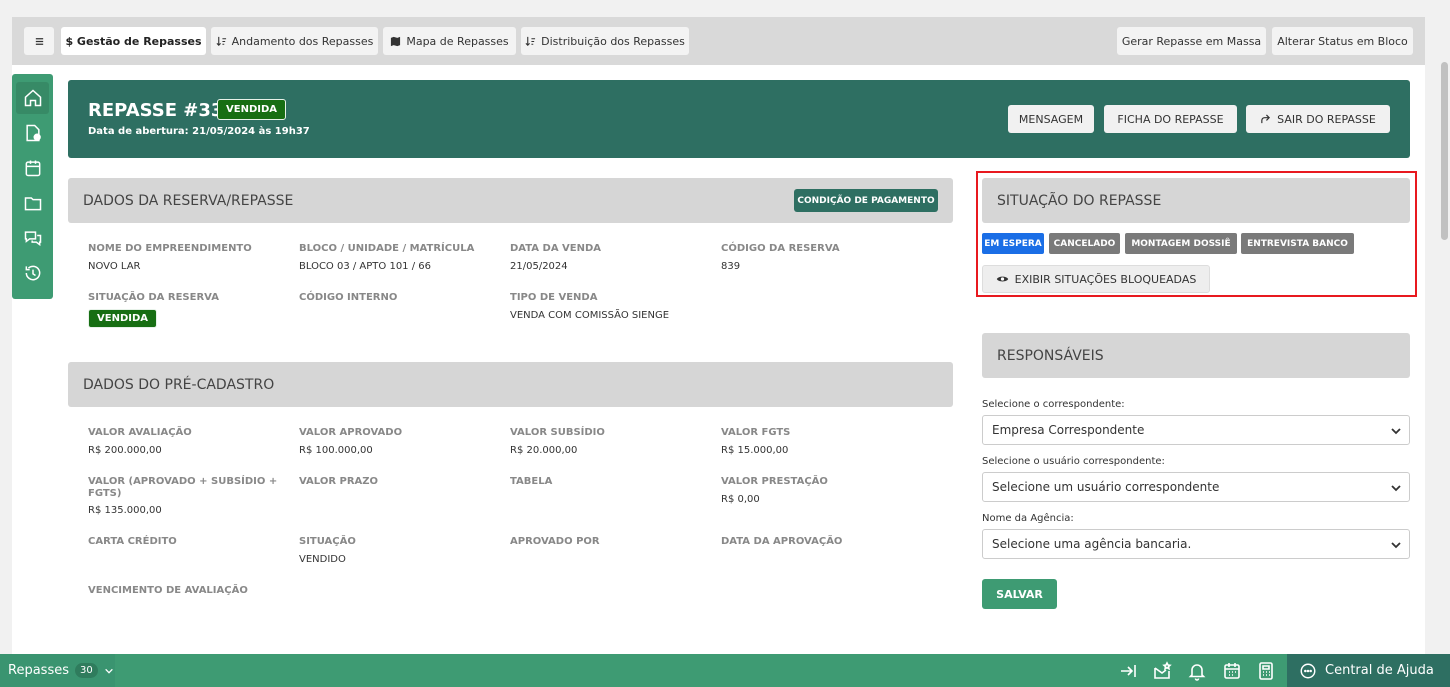 Image resolution: width=1450 pixels, height=687 pixels. What do you see at coordinates (1051, 119) in the screenshot?
I see `mensagem-button: MENSAGEM` at bounding box center [1051, 119].